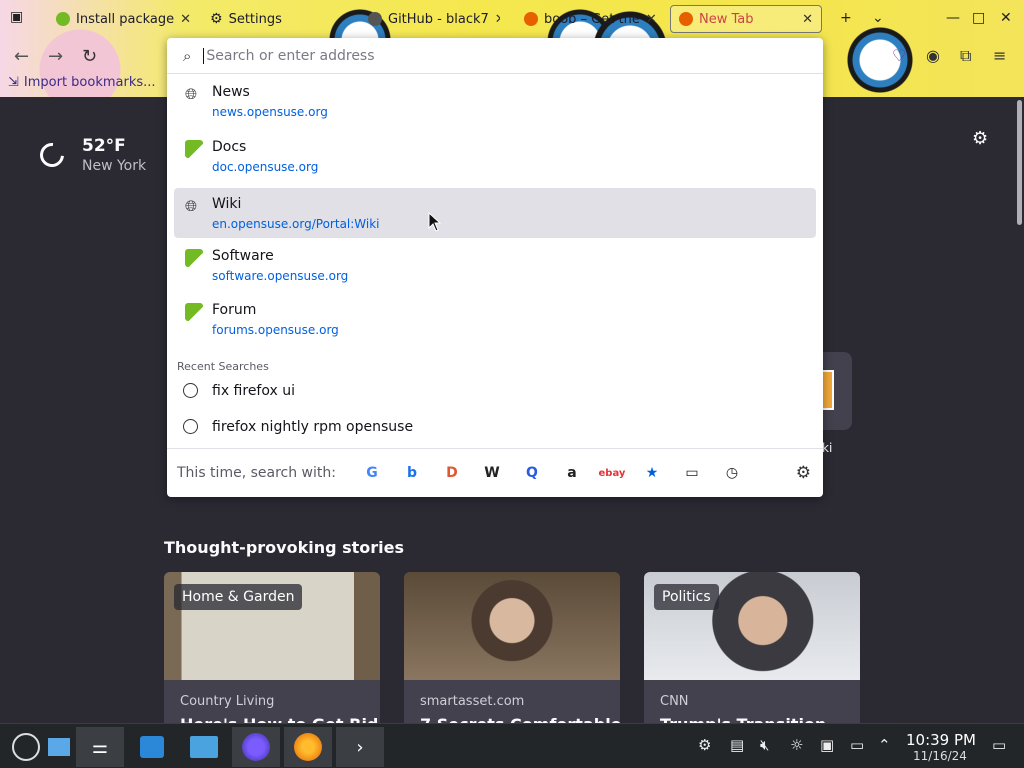  Describe the element at coordinates (796, 745) in the screenshot. I see `brightness-icon: ☼` at that location.